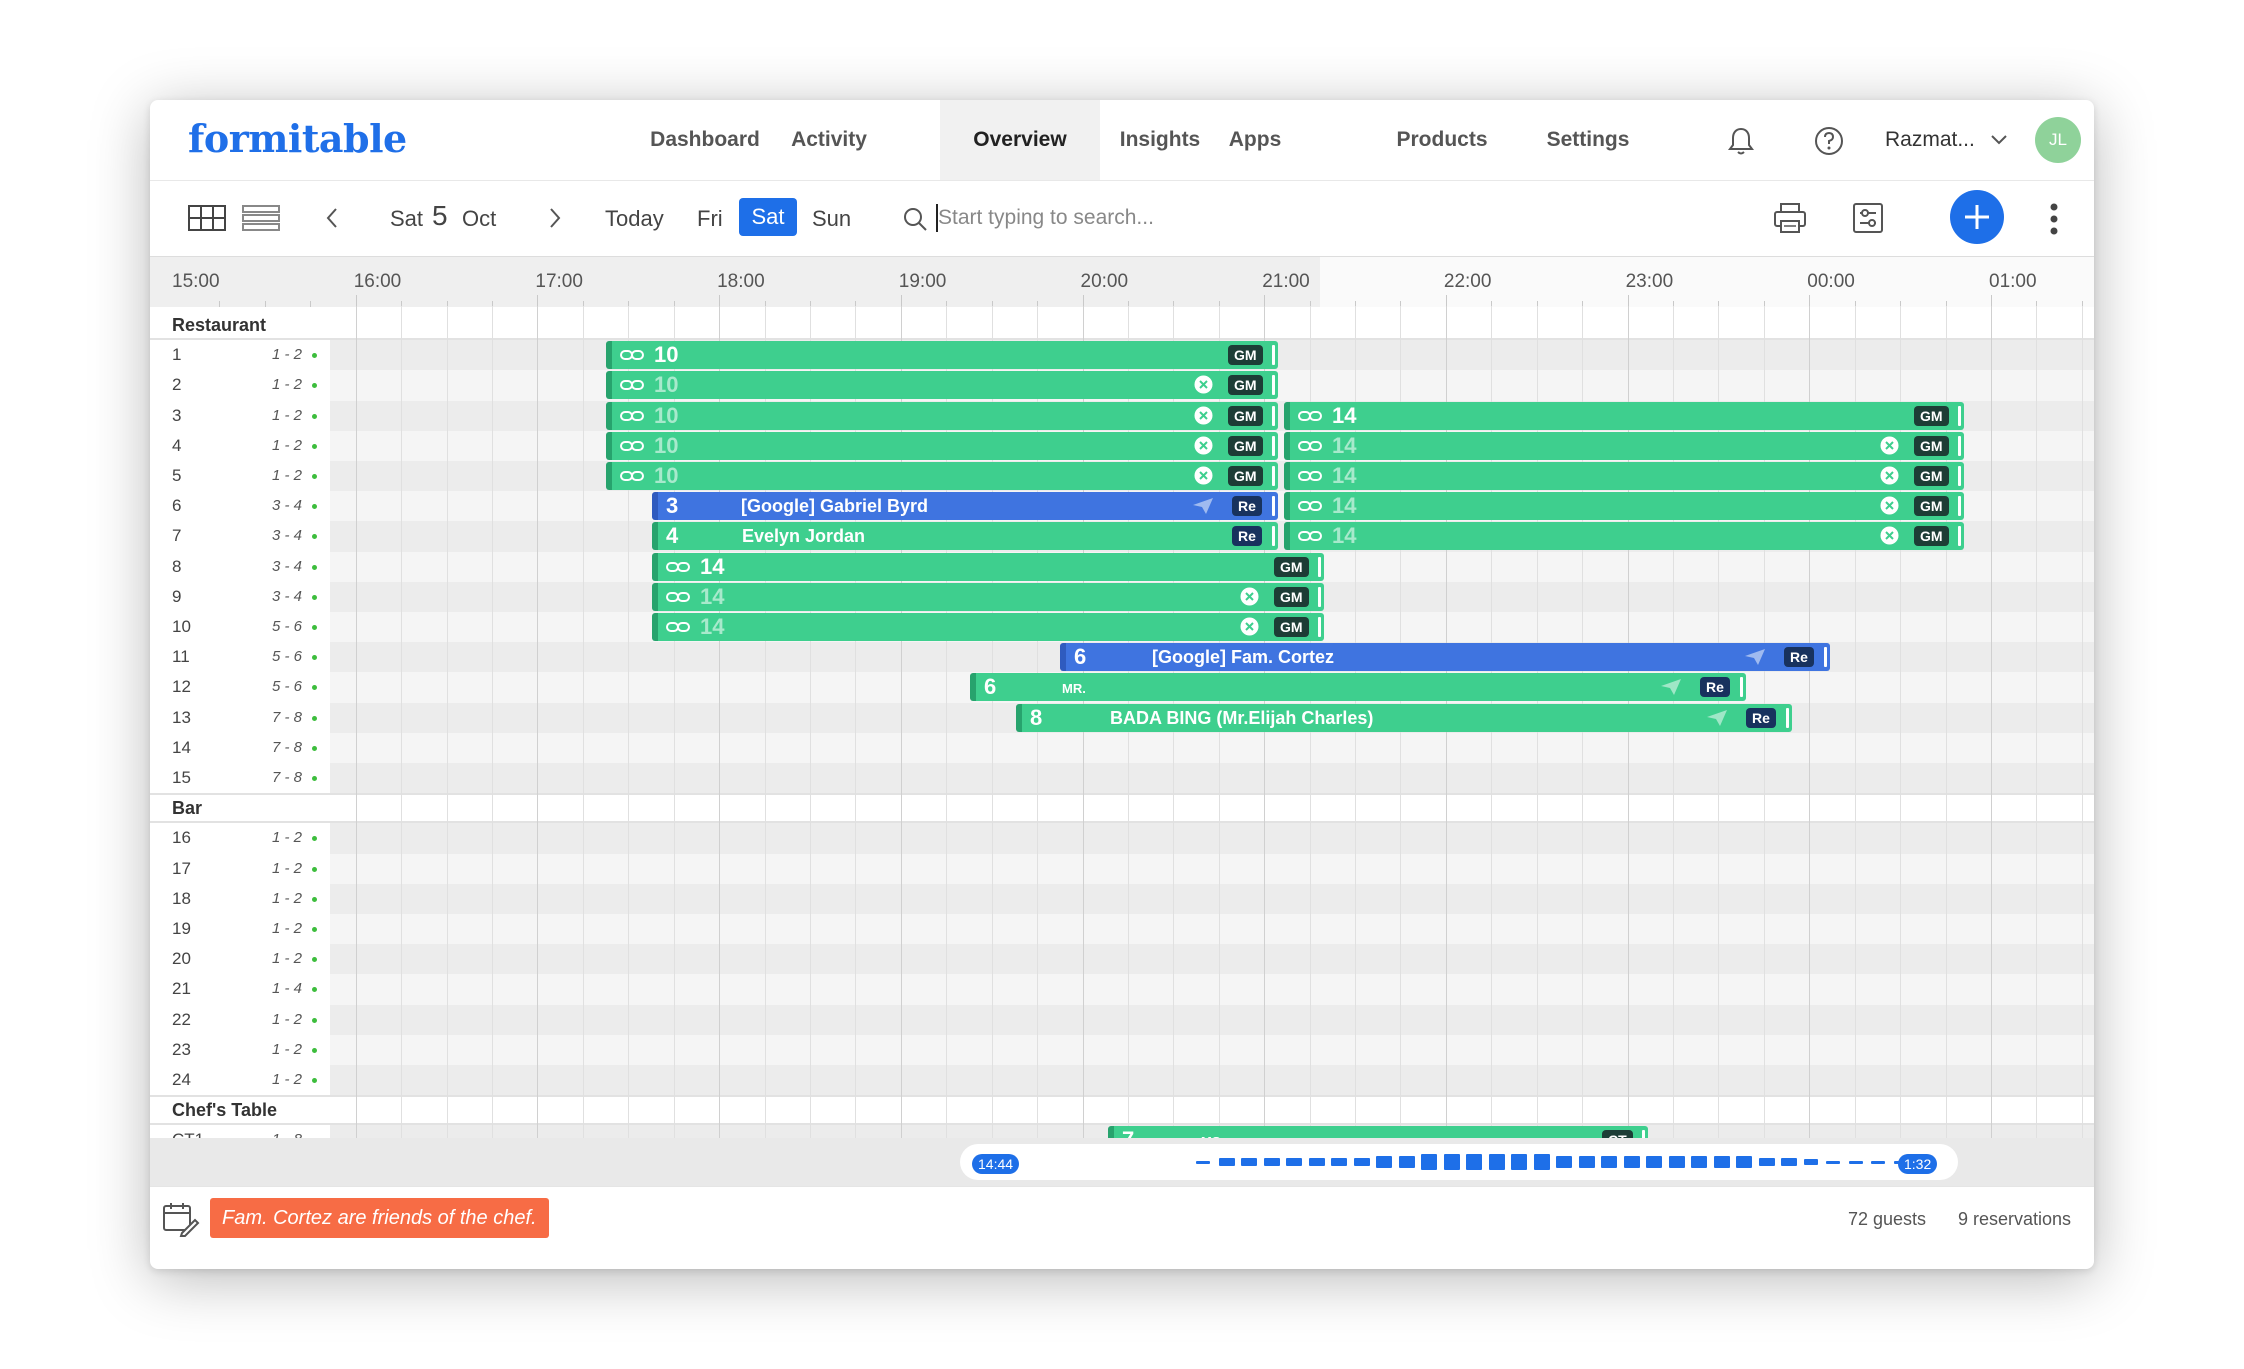 The width and height of the screenshot is (2244, 1369). I want to click on reservation-block: 8 BADA BING (Mr.Elijah Charles) Re, so click(1404, 717).